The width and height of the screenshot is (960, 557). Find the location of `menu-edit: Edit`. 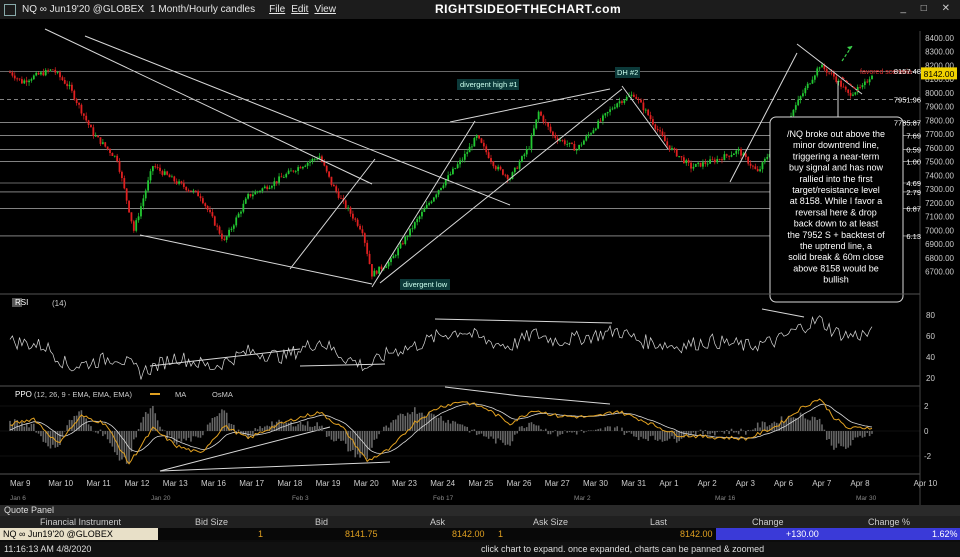

menu-edit: Edit is located at coordinates (299, 9).